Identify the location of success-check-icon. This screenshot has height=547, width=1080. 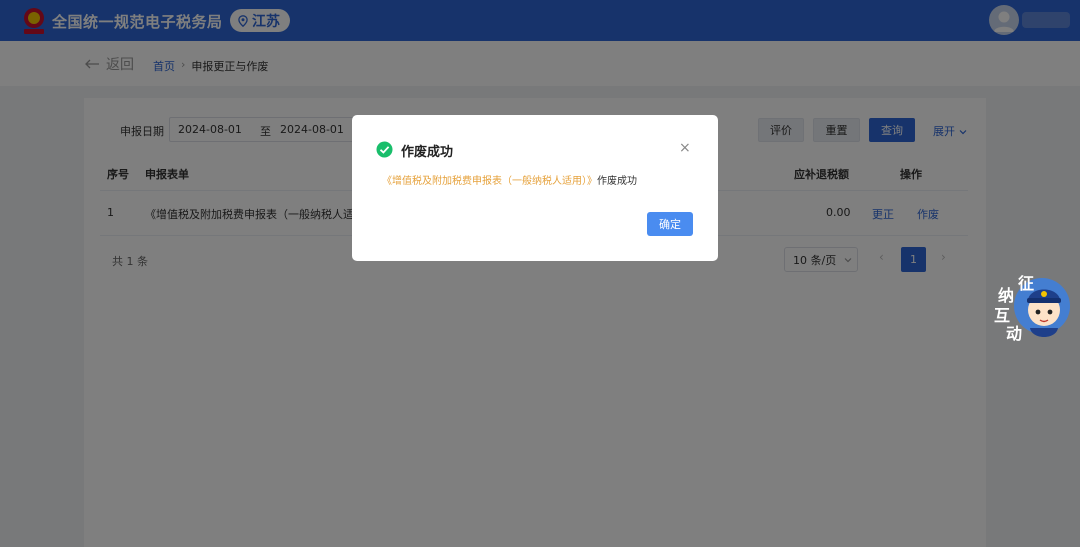
(384, 149).